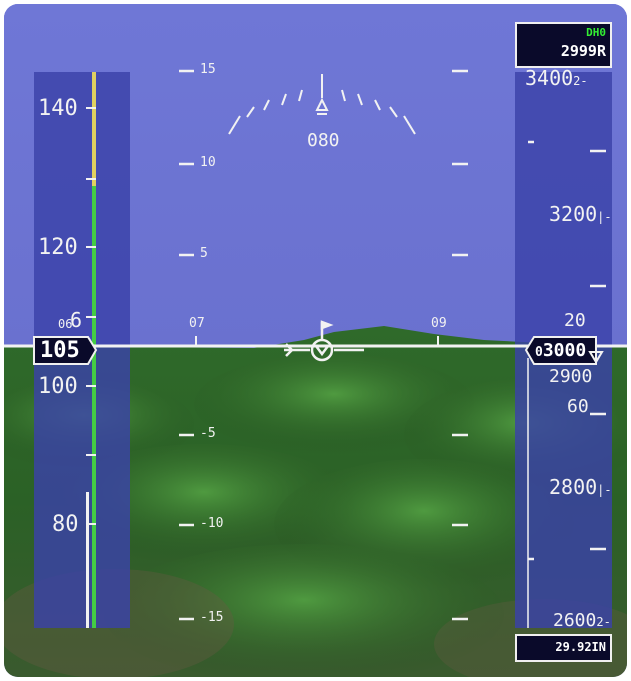 This screenshot has height=681, width=631. Describe the element at coordinates (582, 620) in the screenshot. I see `altitude-label-2600: 26002-` at that location.